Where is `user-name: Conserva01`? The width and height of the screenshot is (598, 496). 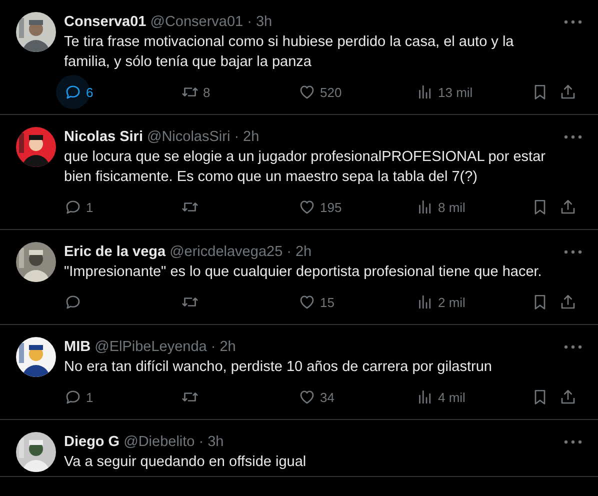 user-name: Conserva01 is located at coordinates (105, 22).